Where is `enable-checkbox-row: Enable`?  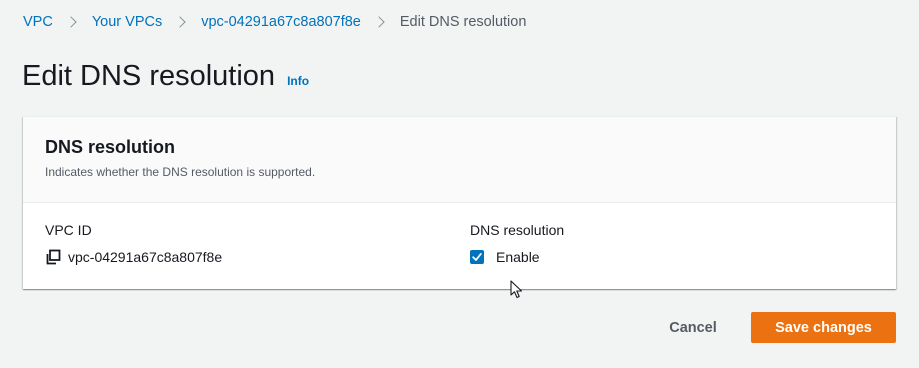 enable-checkbox-row: Enable is located at coordinates (505, 257).